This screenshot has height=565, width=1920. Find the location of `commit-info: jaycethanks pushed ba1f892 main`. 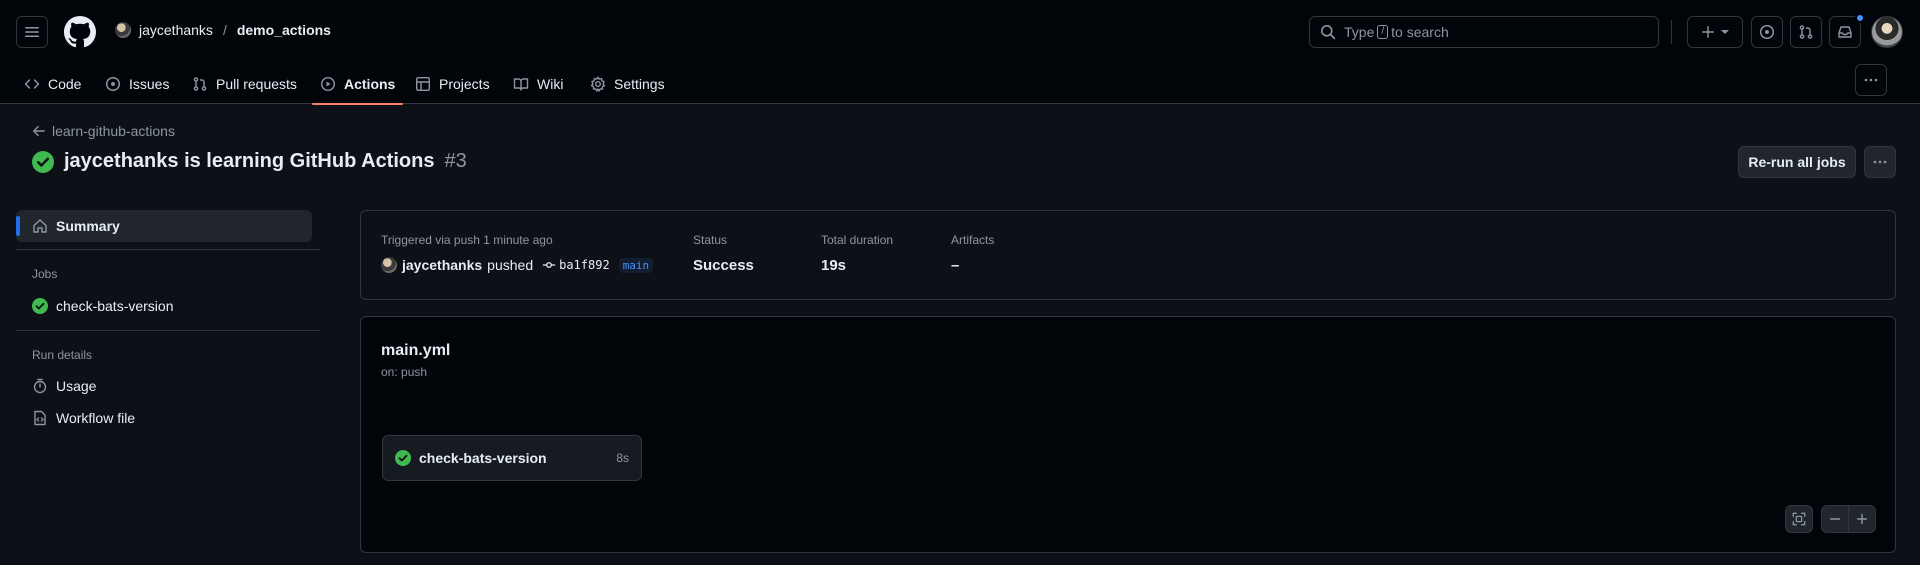

commit-info: jaycethanks pushed ba1f892 main is located at coordinates (517, 265).